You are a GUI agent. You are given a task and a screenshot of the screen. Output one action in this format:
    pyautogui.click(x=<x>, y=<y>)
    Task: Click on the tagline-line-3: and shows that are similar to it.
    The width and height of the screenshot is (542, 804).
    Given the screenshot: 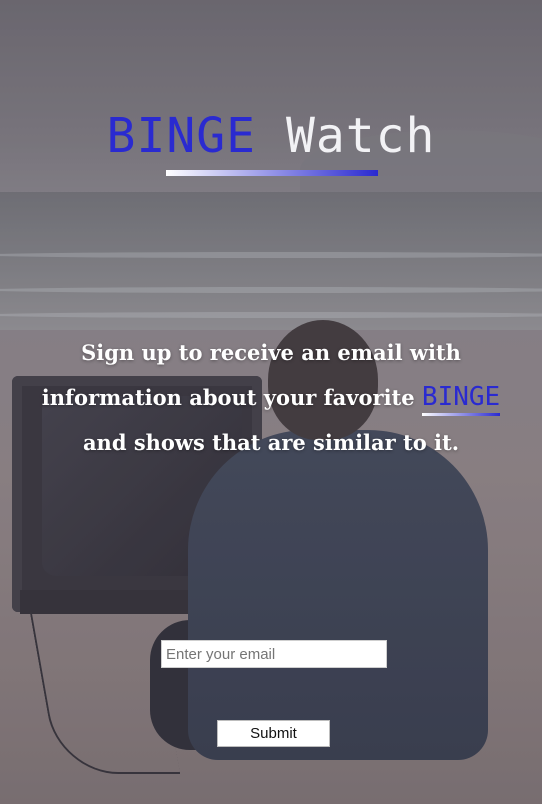 What is the action you would take?
    pyautogui.click(x=271, y=442)
    